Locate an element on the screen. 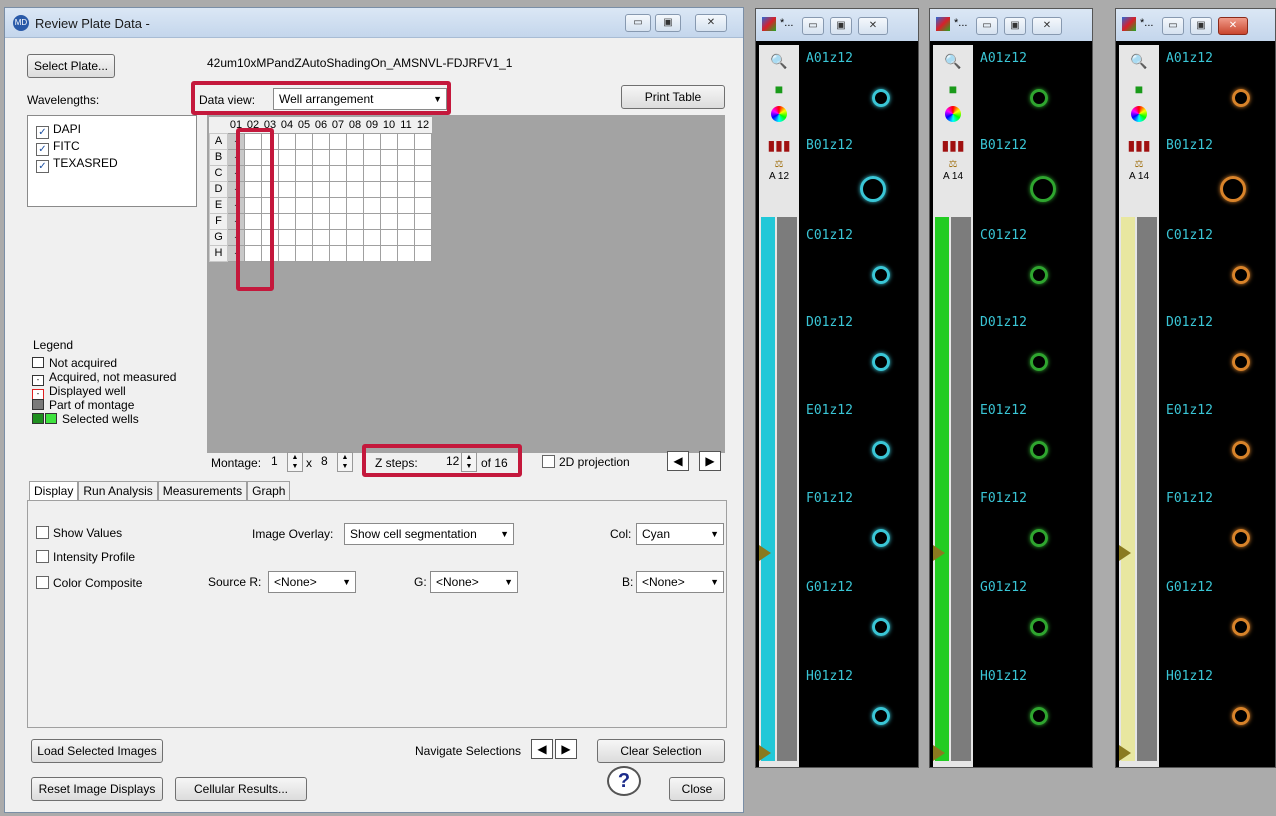  image-window-title-bar: *... ▭ ▣ ✕ is located at coordinates (837, 25).